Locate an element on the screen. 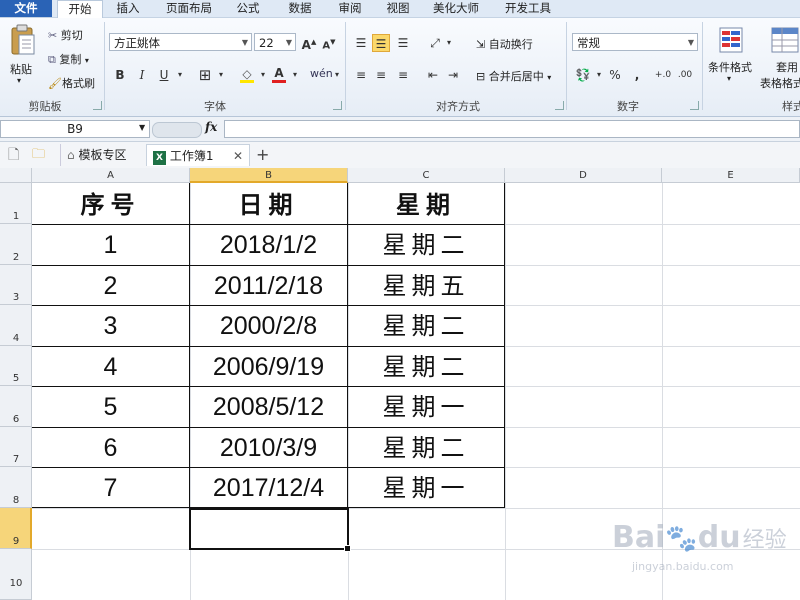 The image size is (800, 600). cell-b2: 2018/1/2 is located at coordinates (268, 245).